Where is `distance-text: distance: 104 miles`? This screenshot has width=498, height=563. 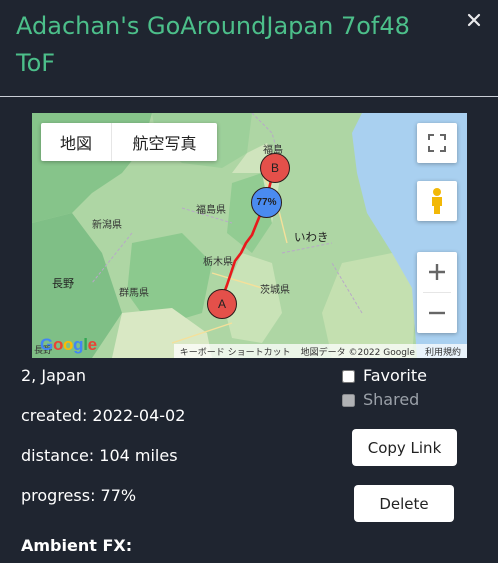 distance-text: distance: 104 miles is located at coordinates (99, 455).